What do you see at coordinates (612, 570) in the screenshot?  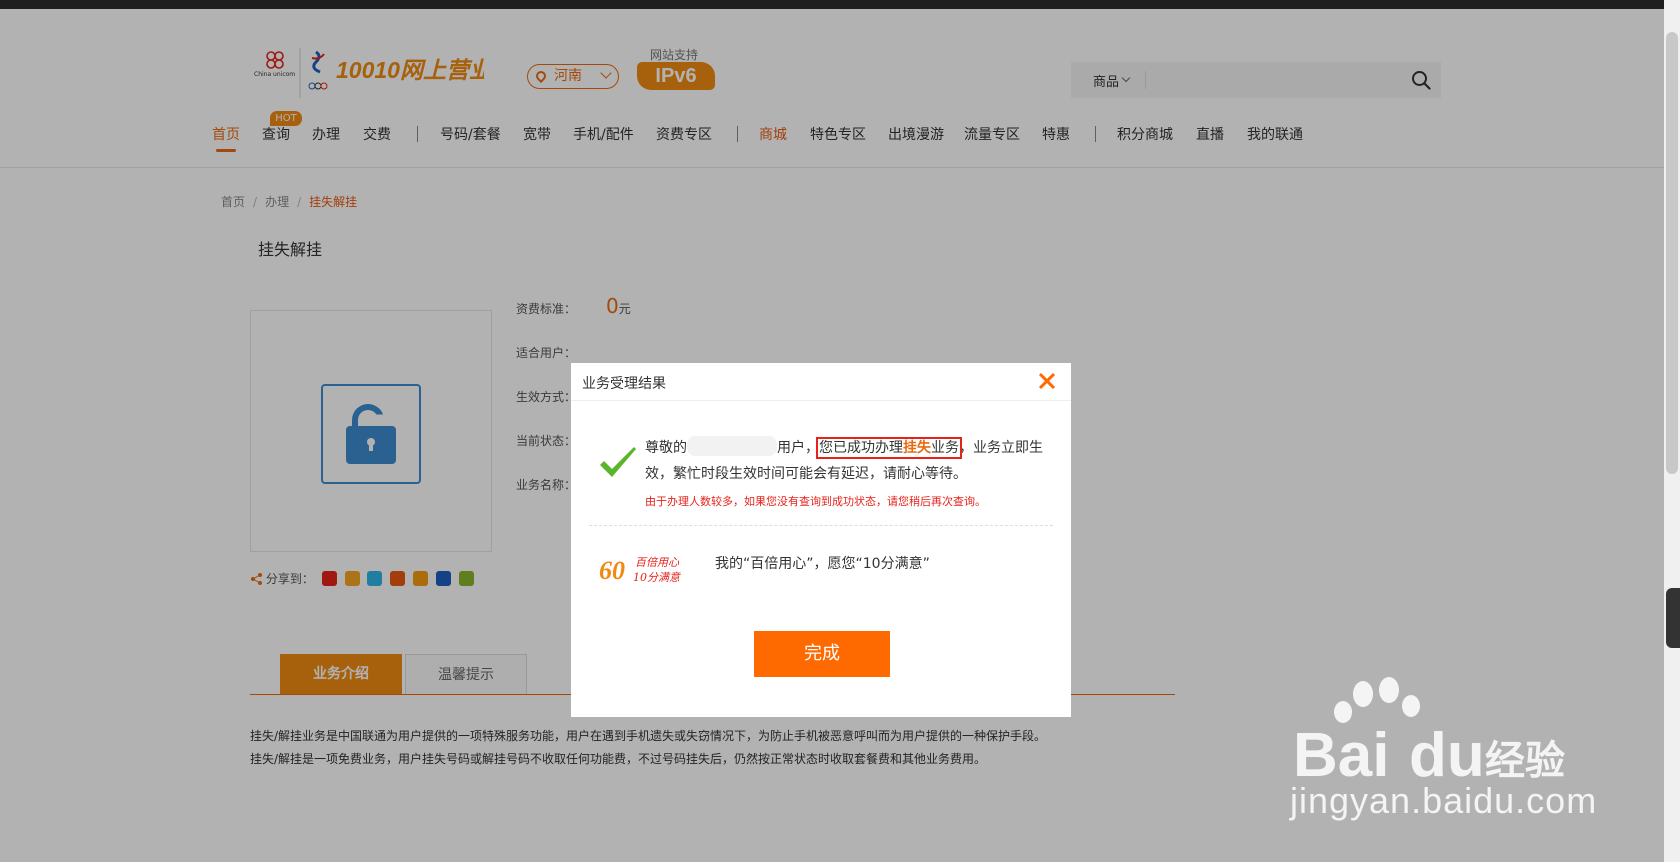 I see `svg-text: 60` at bounding box center [612, 570].